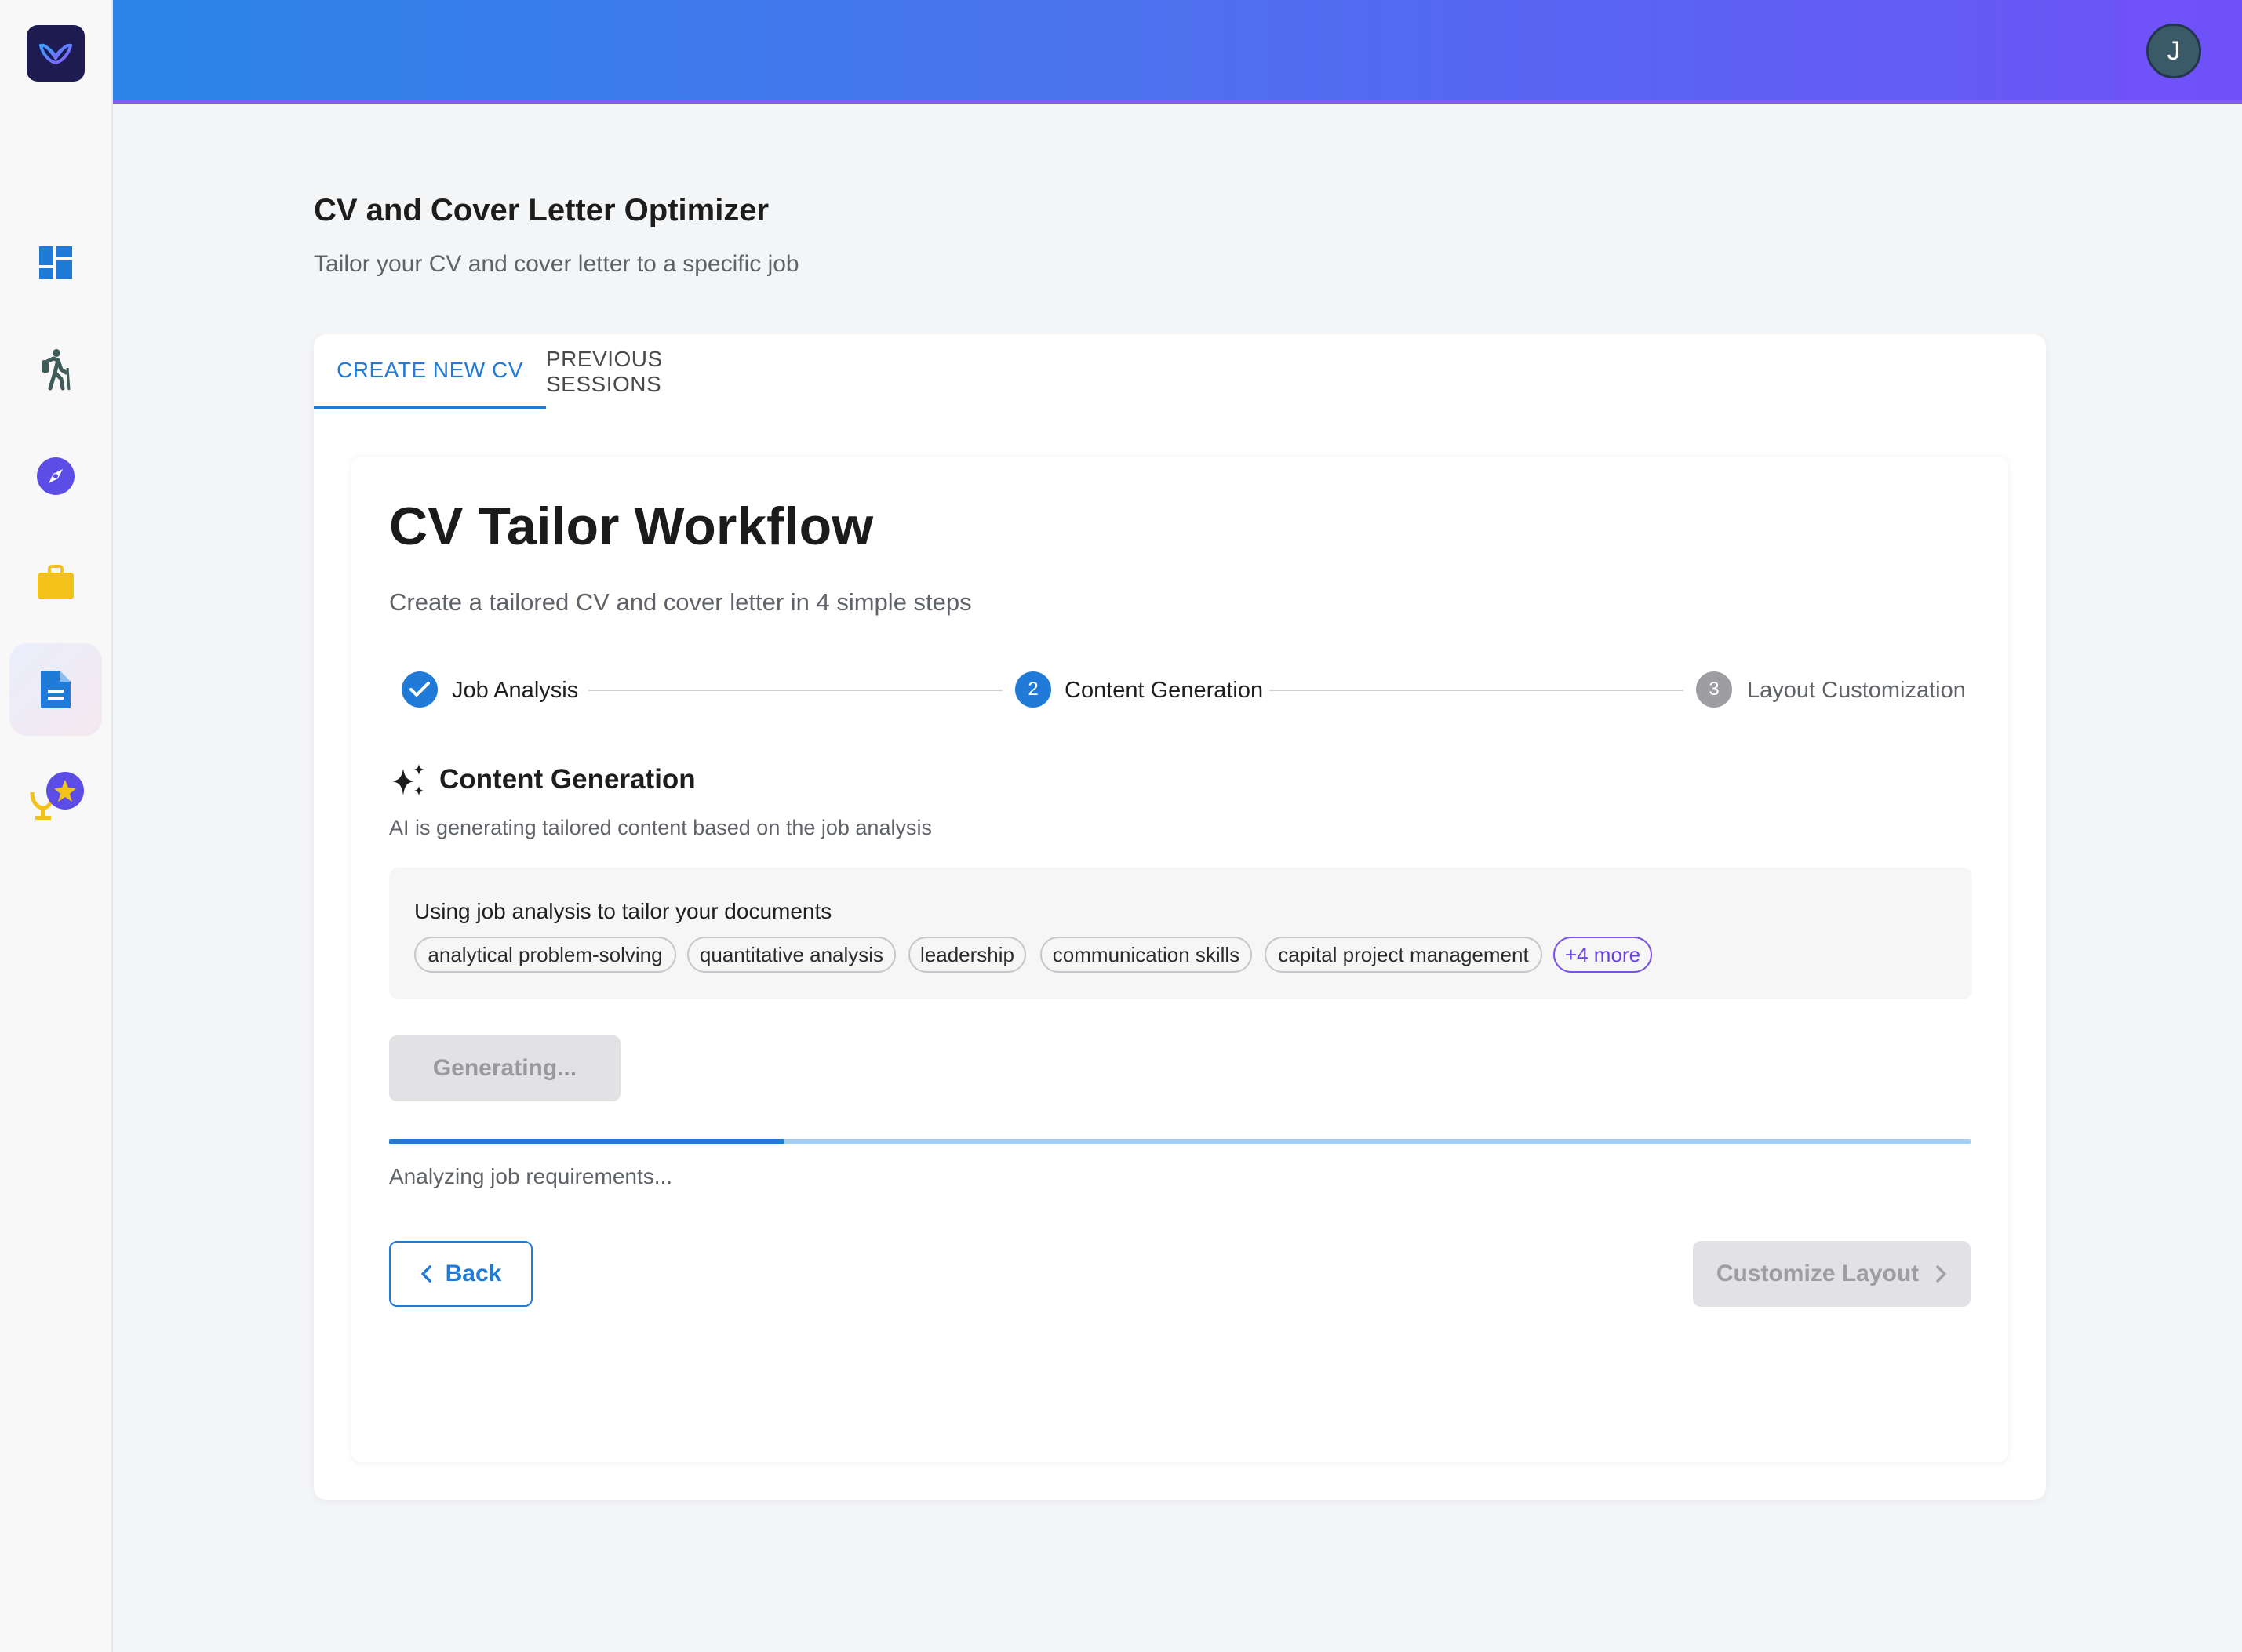 The image size is (2242, 1652). What do you see at coordinates (1856, 691) in the screenshot?
I see `step-3-label: Layout Customization` at bounding box center [1856, 691].